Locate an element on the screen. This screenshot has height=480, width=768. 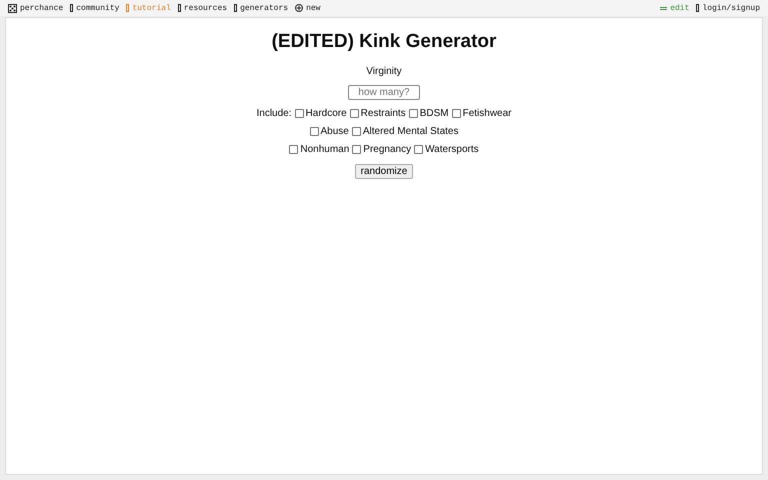
nav-link: resources is located at coordinates (203, 8).